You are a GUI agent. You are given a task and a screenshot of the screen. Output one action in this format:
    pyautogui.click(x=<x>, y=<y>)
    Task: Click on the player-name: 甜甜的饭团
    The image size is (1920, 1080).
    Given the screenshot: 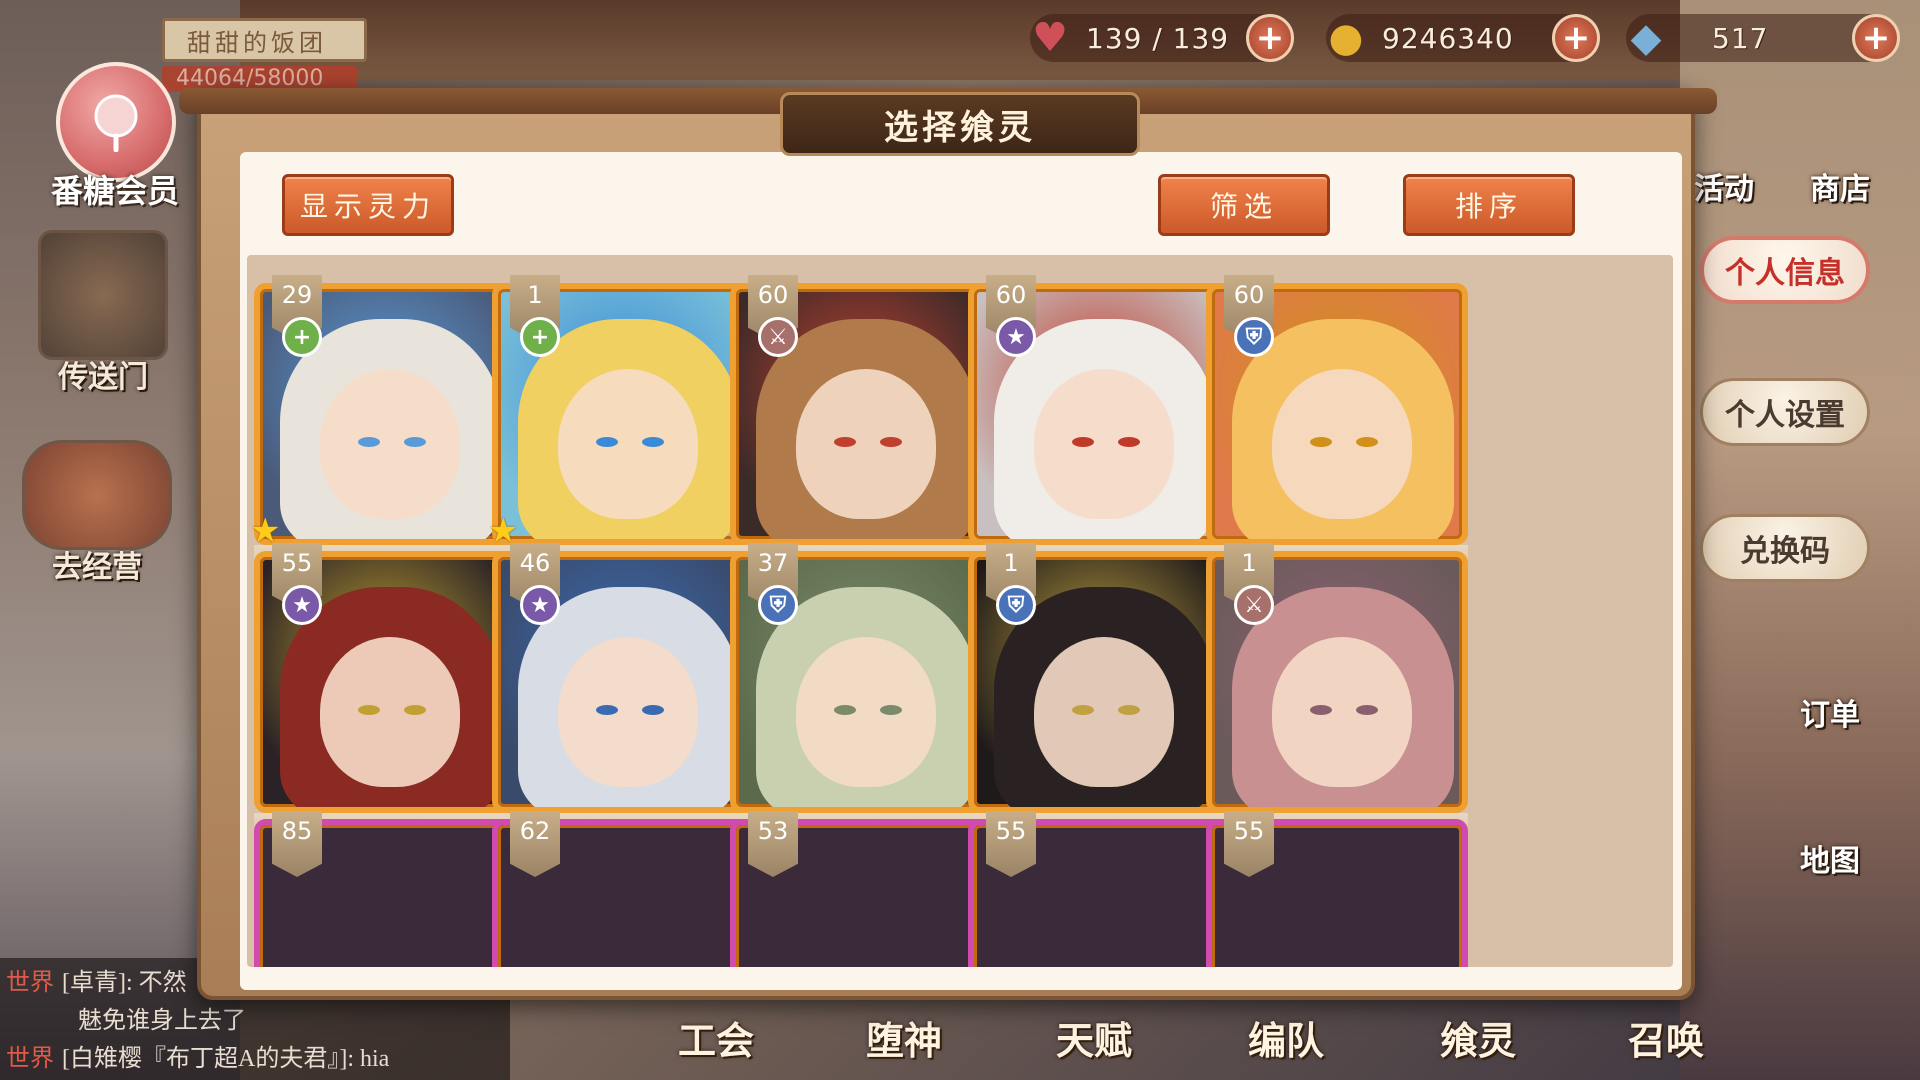 What is the action you would take?
    pyautogui.click(x=264, y=40)
    